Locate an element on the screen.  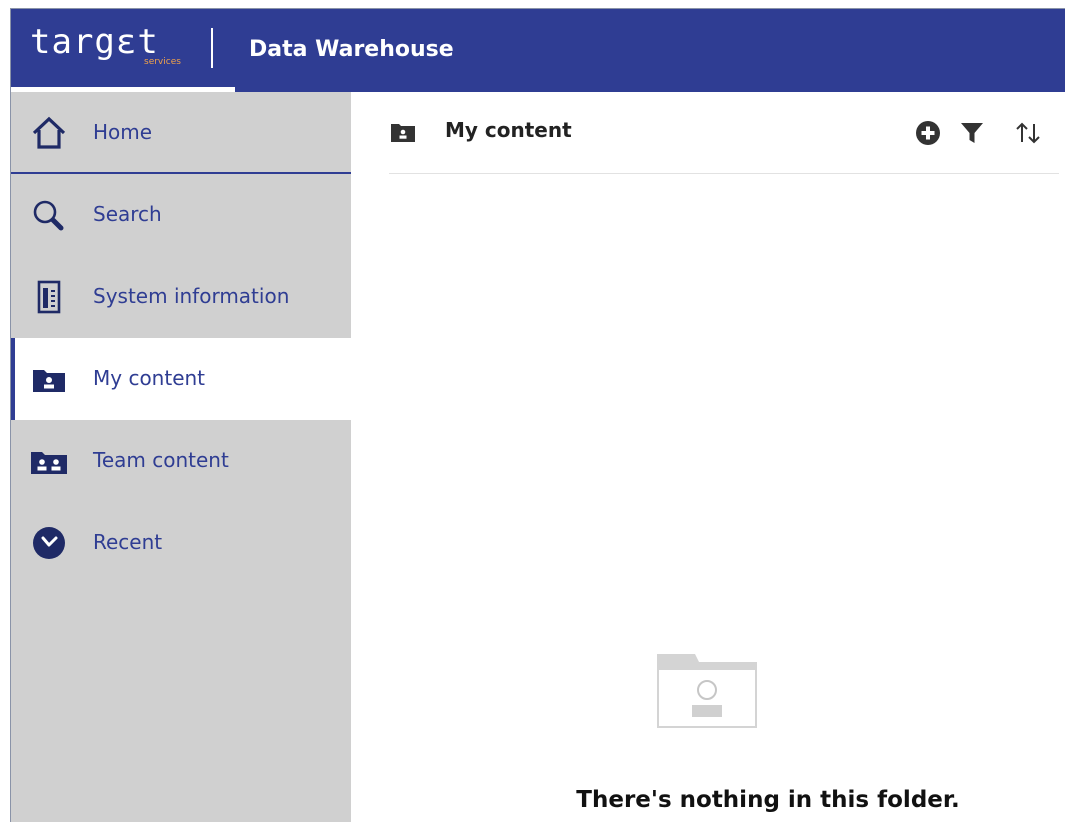
page-title: My content is located at coordinates (508, 130).